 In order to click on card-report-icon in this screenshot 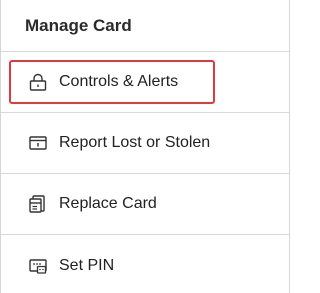, I will do `click(38, 143)`.